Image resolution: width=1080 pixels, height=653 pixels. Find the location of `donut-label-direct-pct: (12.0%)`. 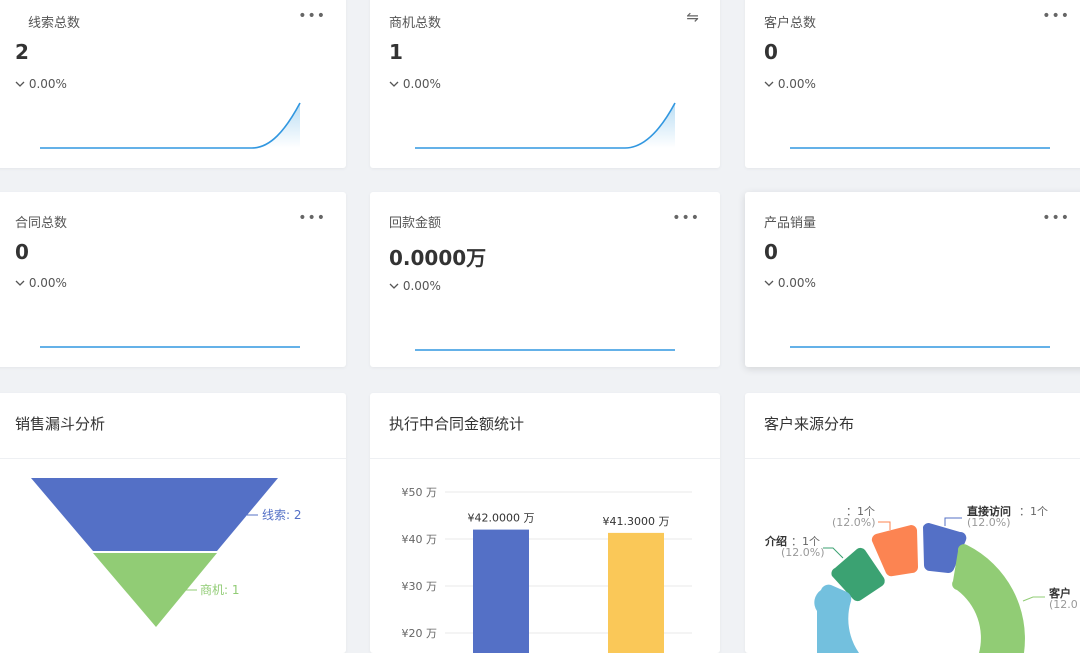

donut-label-direct-pct: (12.0%) is located at coordinates (989, 522).